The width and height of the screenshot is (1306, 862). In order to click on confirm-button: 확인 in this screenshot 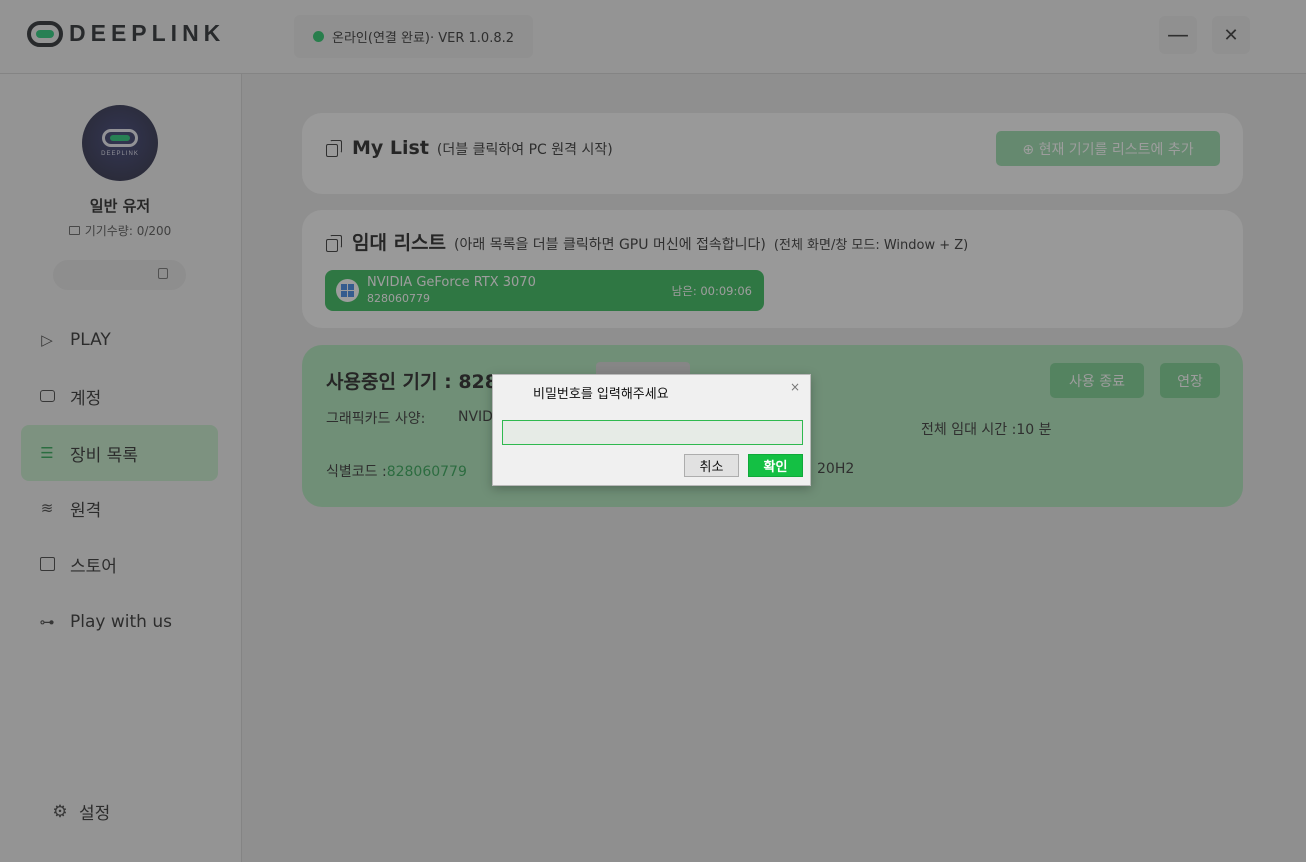, I will do `click(775, 465)`.